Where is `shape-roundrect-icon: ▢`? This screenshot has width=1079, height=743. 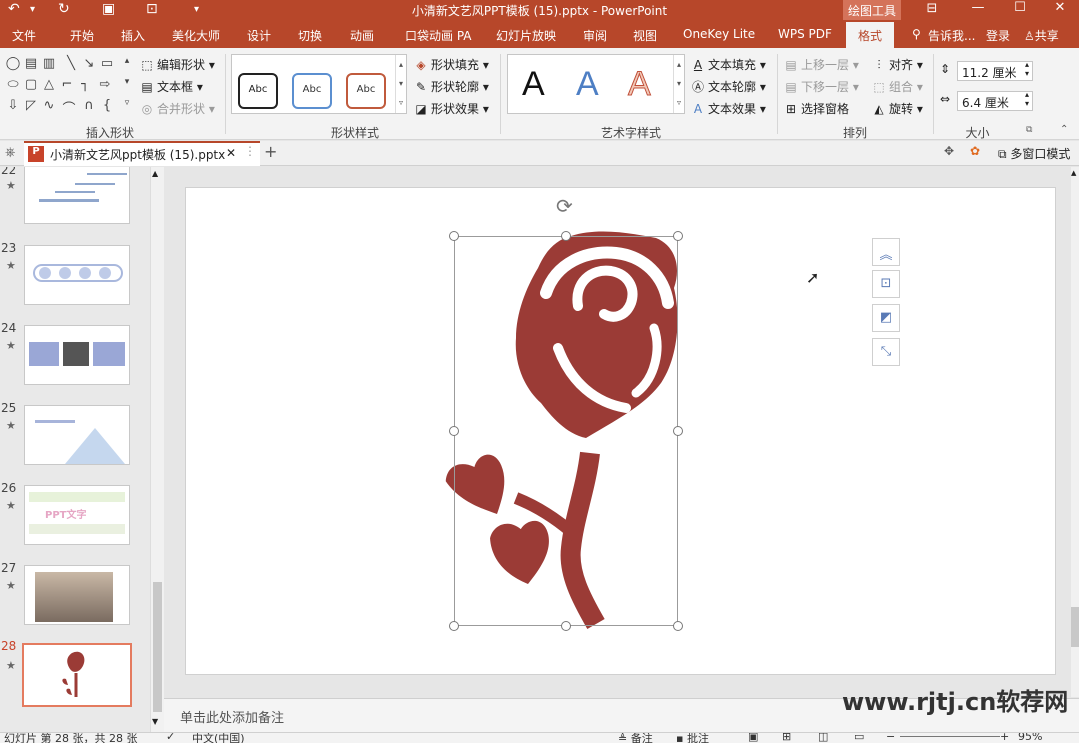 shape-roundrect-icon: ▢ is located at coordinates (31, 86).